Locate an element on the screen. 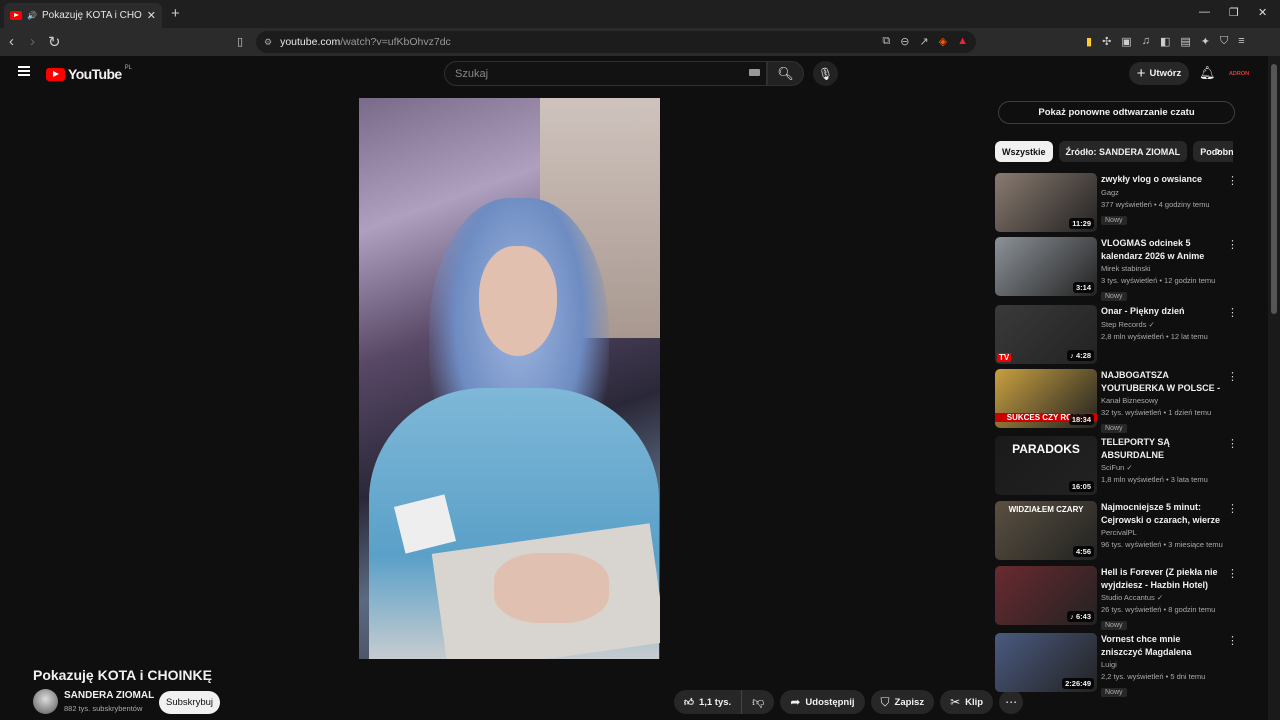 The image size is (1280, 720). video-thumbnail: ♪ 6:43 is located at coordinates (1046, 595).